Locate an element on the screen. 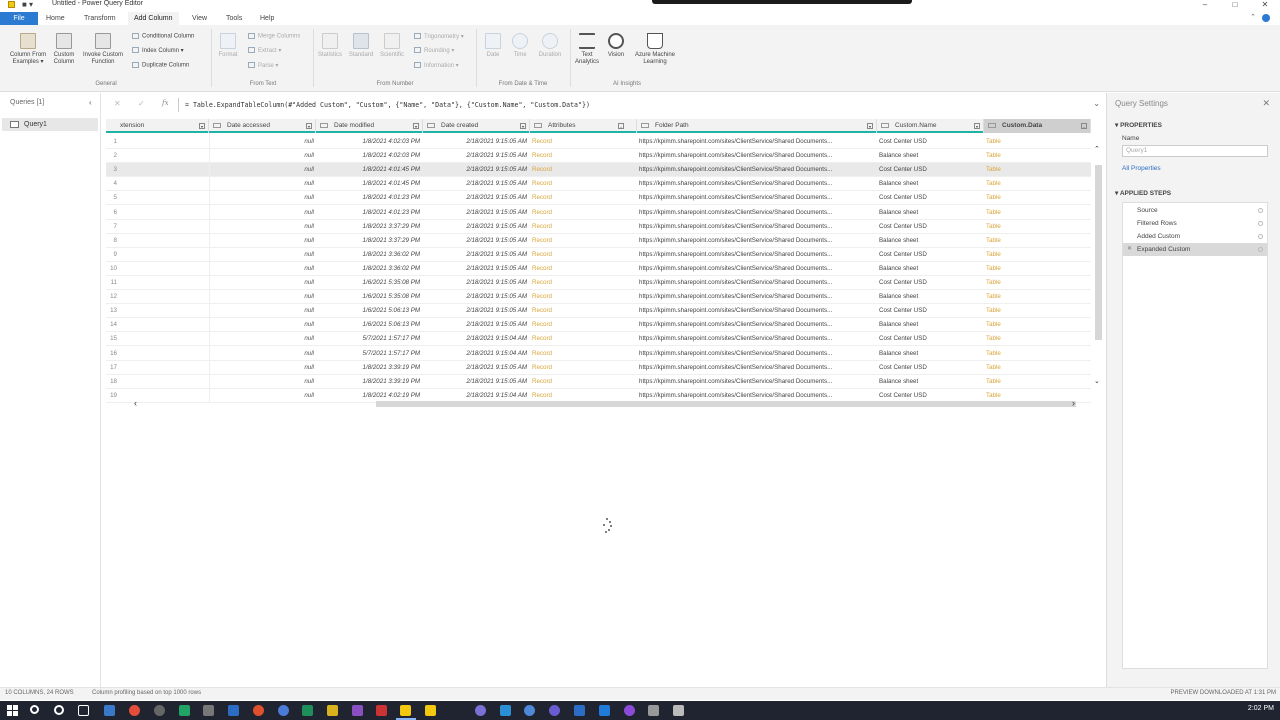  tab-tools: Tools is located at coordinates (234, 18).